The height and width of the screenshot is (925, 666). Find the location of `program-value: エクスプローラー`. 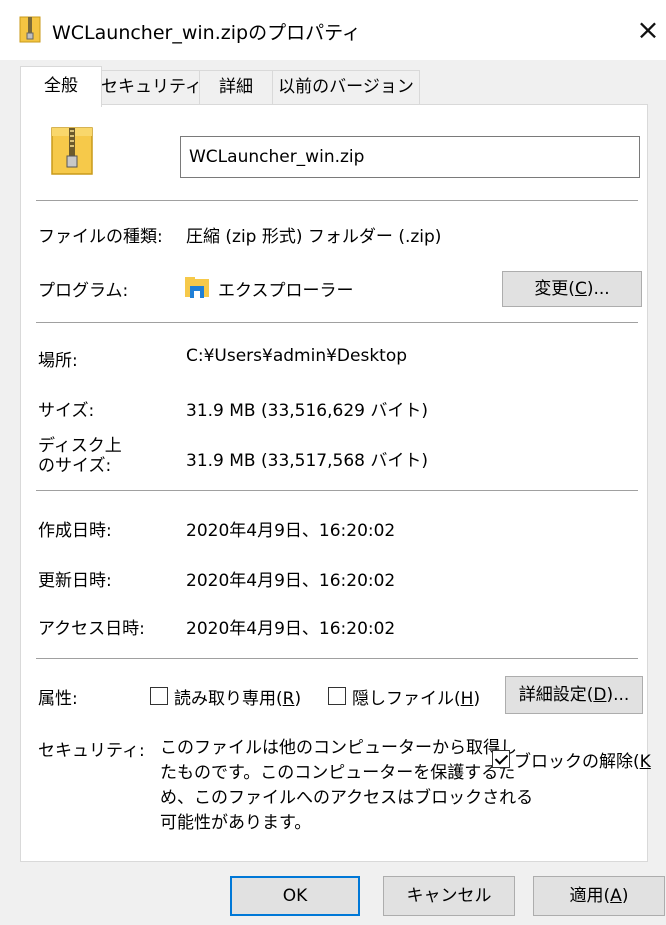

program-value: エクスプローラー is located at coordinates (286, 291).